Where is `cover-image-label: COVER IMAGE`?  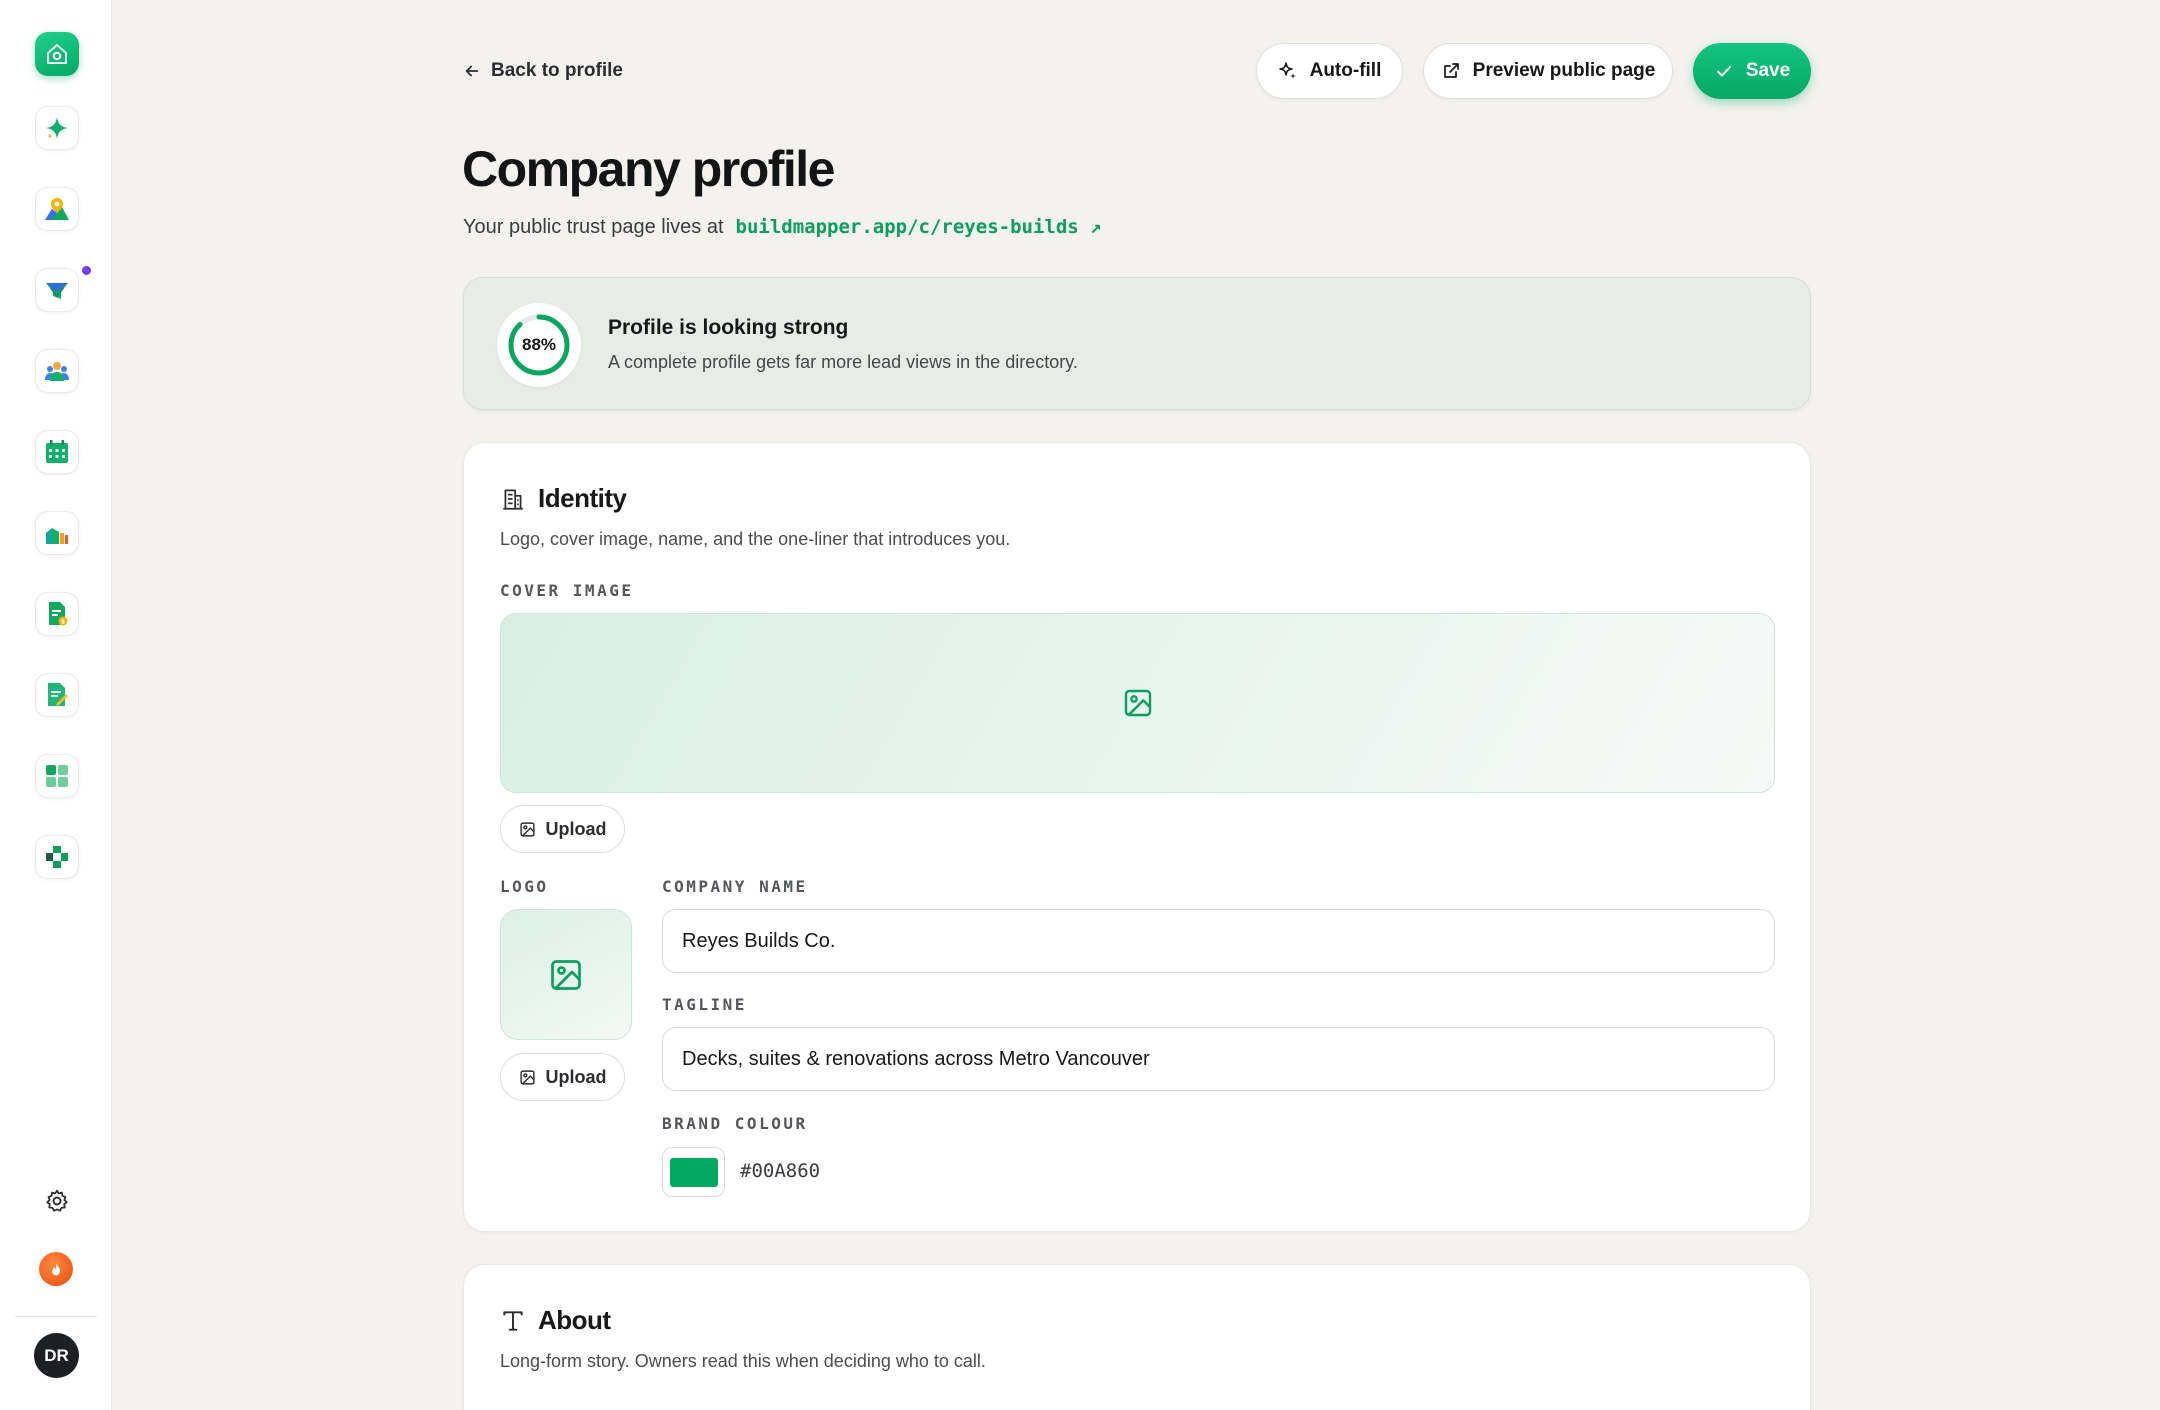 cover-image-label: COVER IMAGE is located at coordinates (567, 590).